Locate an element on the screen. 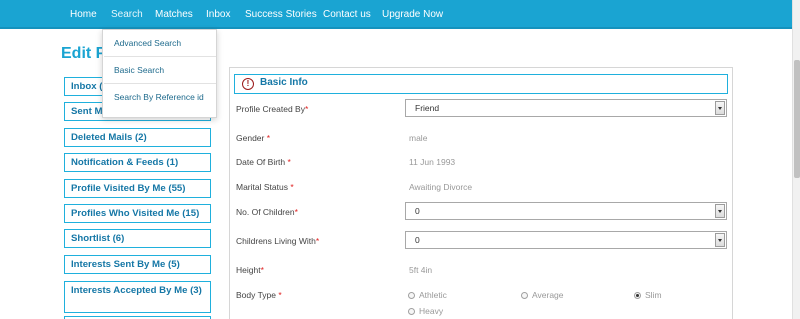 The width and height of the screenshot is (800, 319). profile-created-by-value: Friend is located at coordinates (427, 108).